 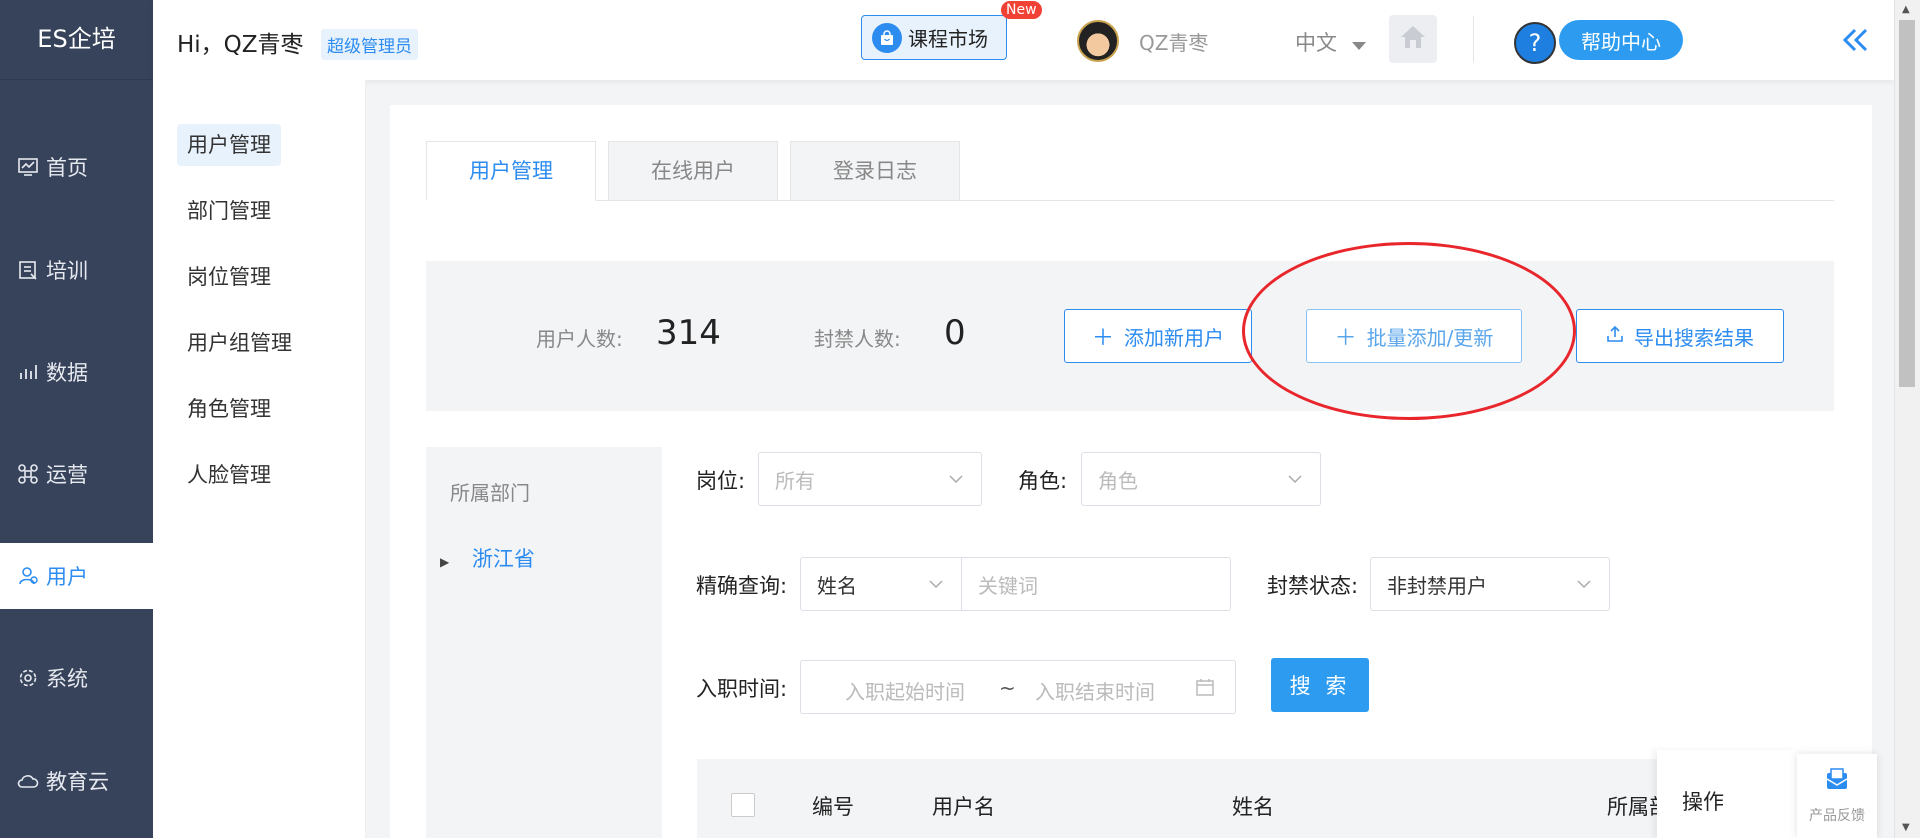 I want to click on column-header: 用户名, so click(x=963, y=806).